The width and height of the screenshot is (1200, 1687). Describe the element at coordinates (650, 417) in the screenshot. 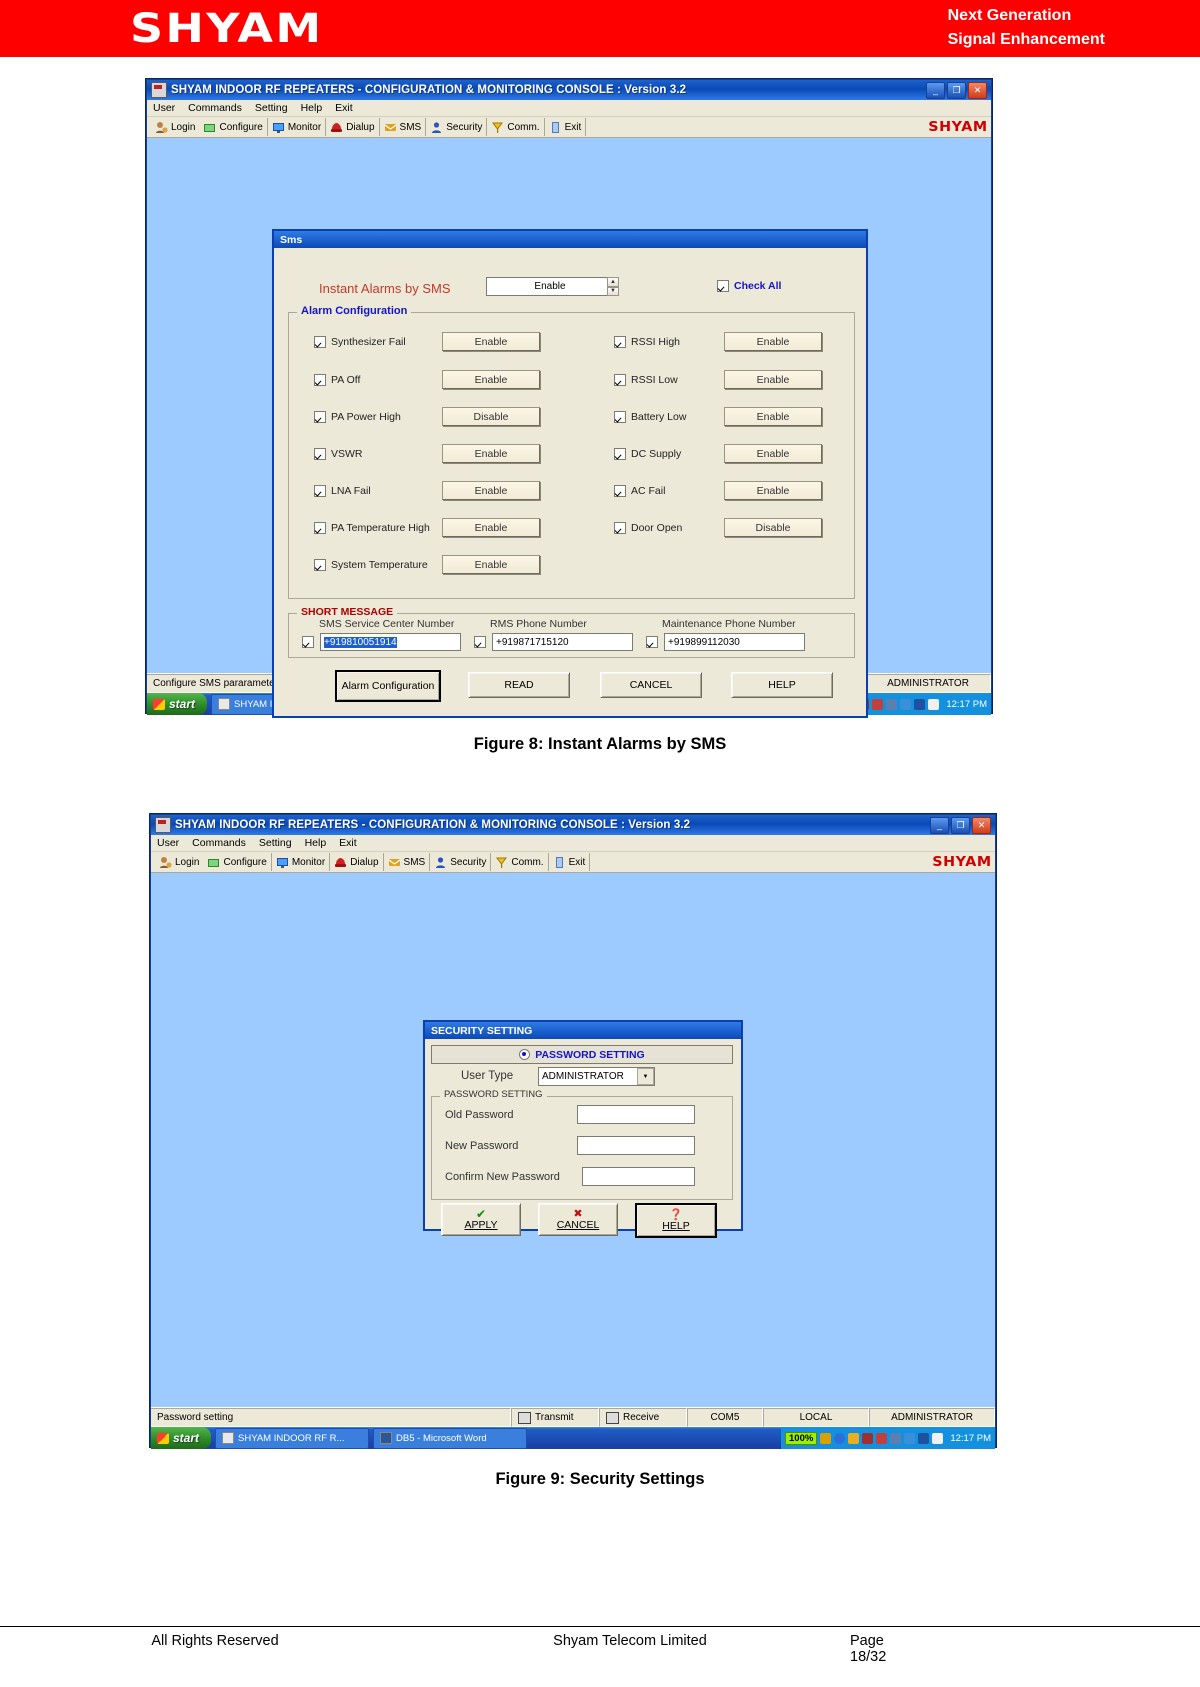

I see `alarm-row-battery-low: Battery Low` at that location.